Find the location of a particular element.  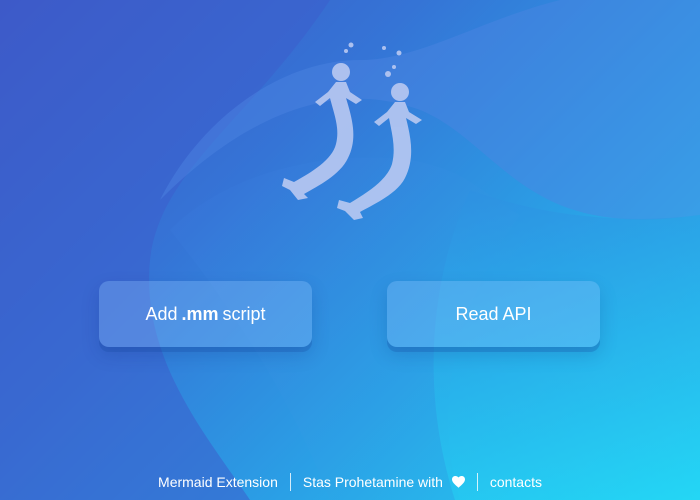

author-link: Stas Prohetamine with is located at coordinates (384, 482).